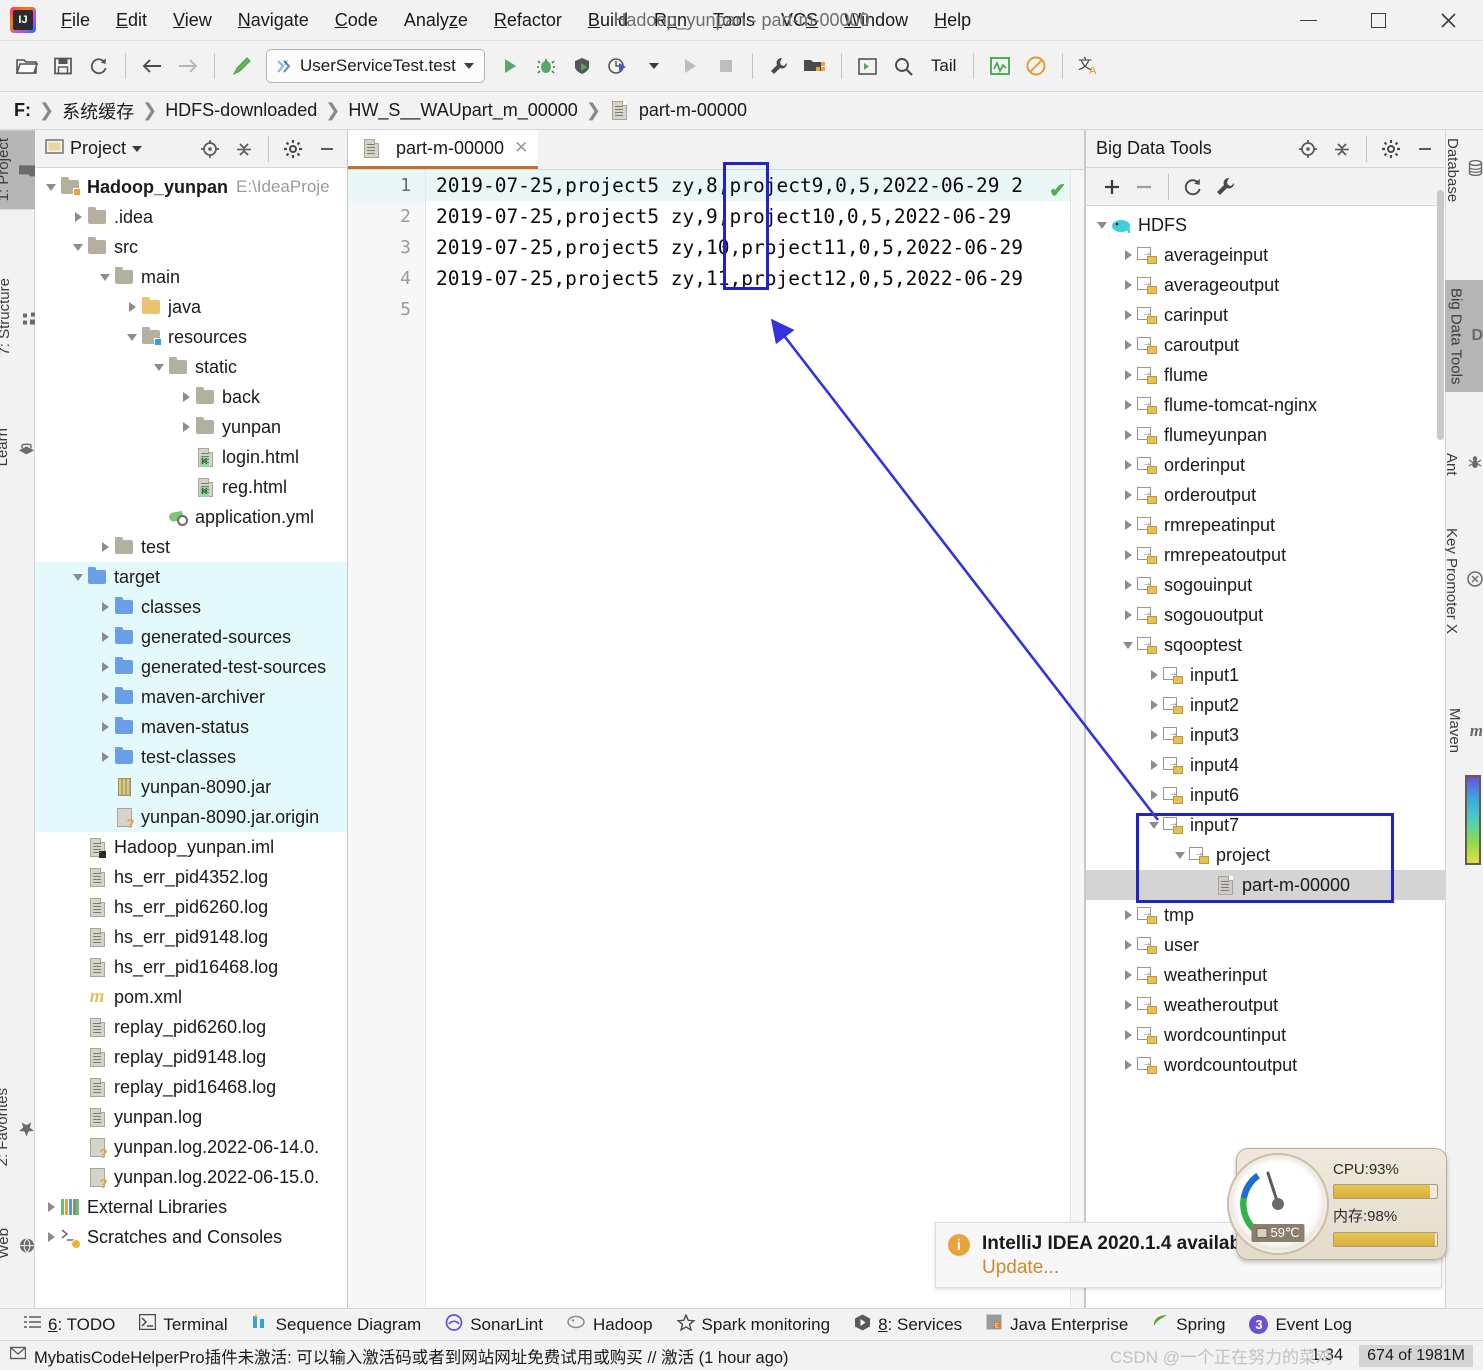  I want to click on line-number: 2, so click(386, 216).